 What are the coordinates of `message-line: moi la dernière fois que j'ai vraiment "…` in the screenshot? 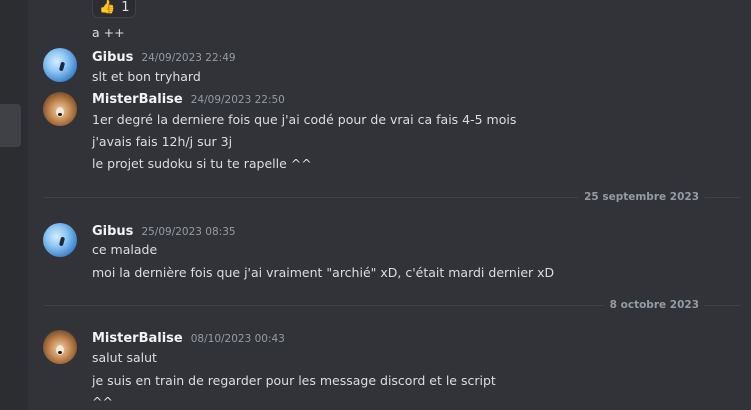 It's located at (323, 272).